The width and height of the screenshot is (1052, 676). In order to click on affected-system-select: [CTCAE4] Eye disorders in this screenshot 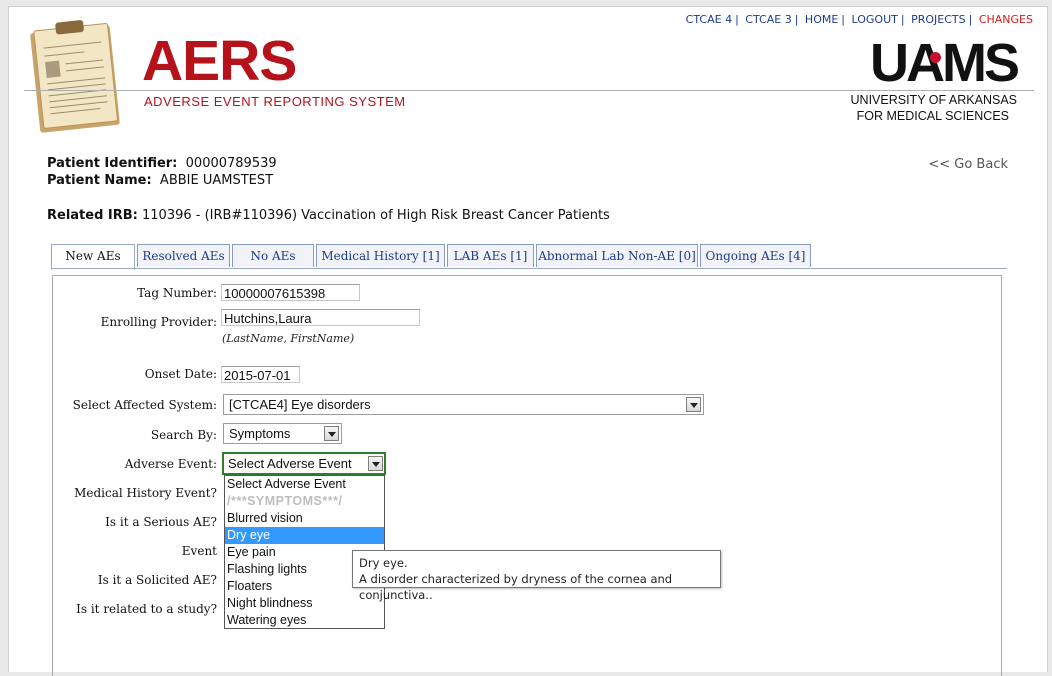, I will do `click(463, 404)`.